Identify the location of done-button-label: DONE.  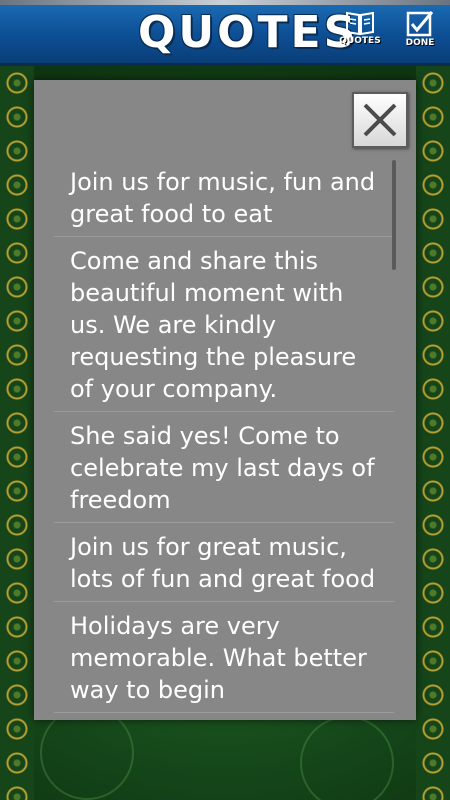
(420, 43).